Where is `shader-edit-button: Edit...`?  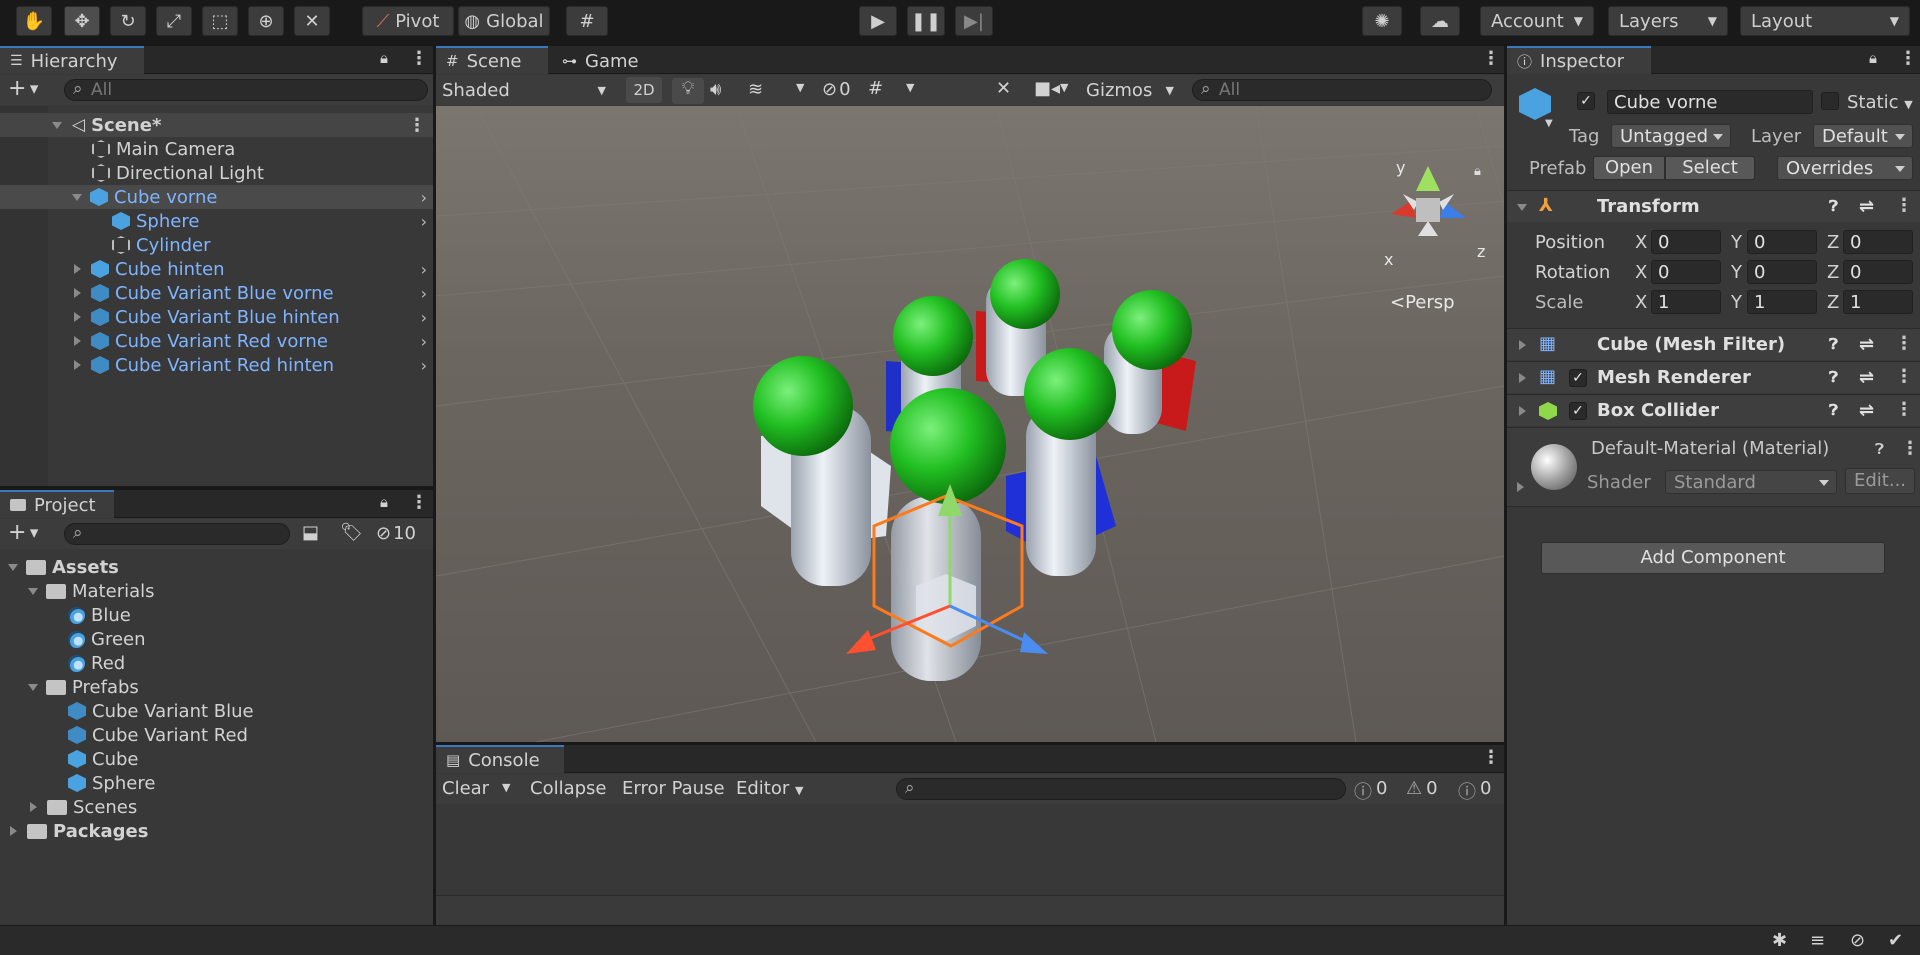
shader-edit-button: Edit... is located at coordinates (1880, 481).